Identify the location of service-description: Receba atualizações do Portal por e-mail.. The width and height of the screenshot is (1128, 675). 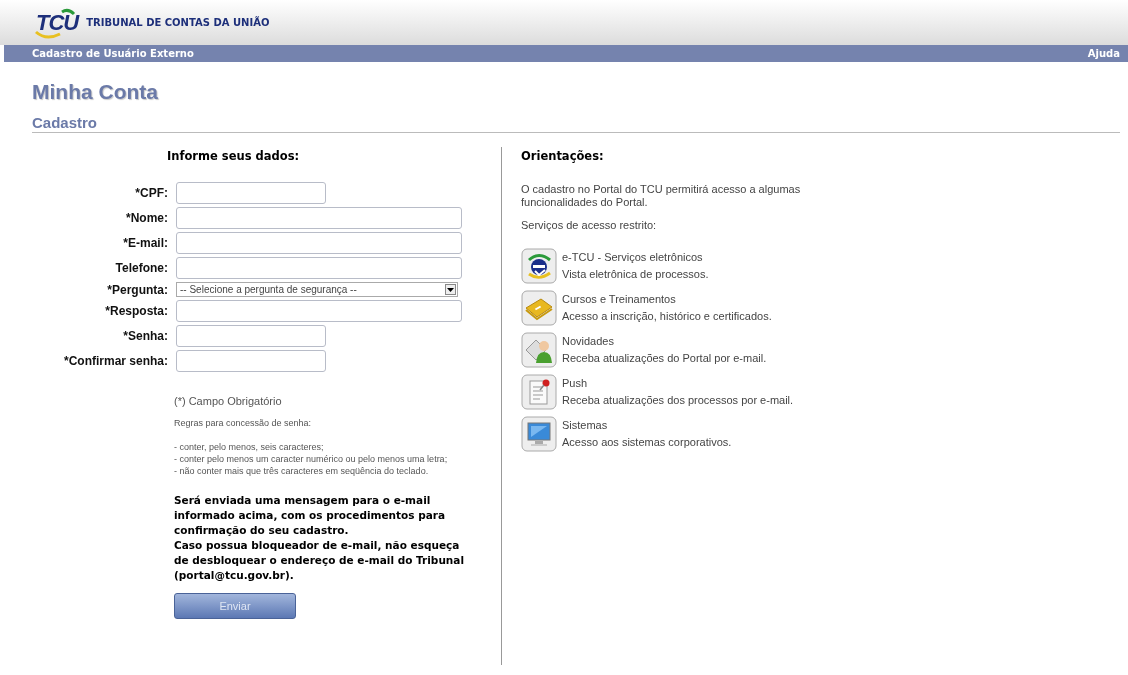
(664, 358).